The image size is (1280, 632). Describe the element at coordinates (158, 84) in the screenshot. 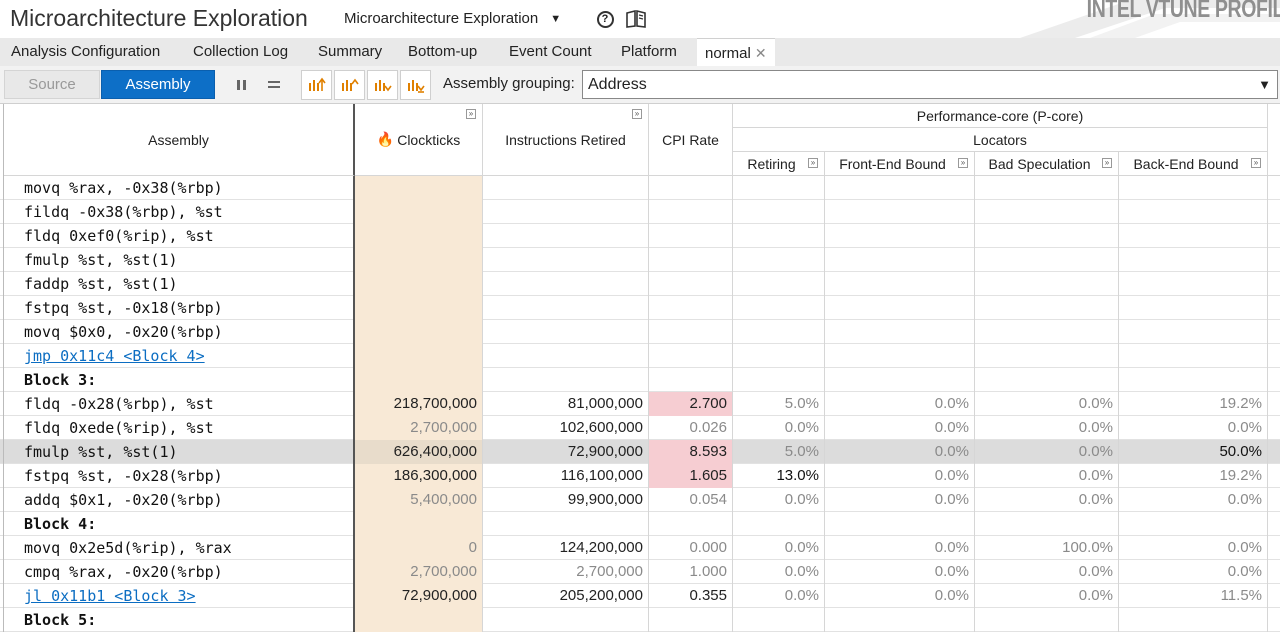

I see `assembly-button: Assembly` at that location.